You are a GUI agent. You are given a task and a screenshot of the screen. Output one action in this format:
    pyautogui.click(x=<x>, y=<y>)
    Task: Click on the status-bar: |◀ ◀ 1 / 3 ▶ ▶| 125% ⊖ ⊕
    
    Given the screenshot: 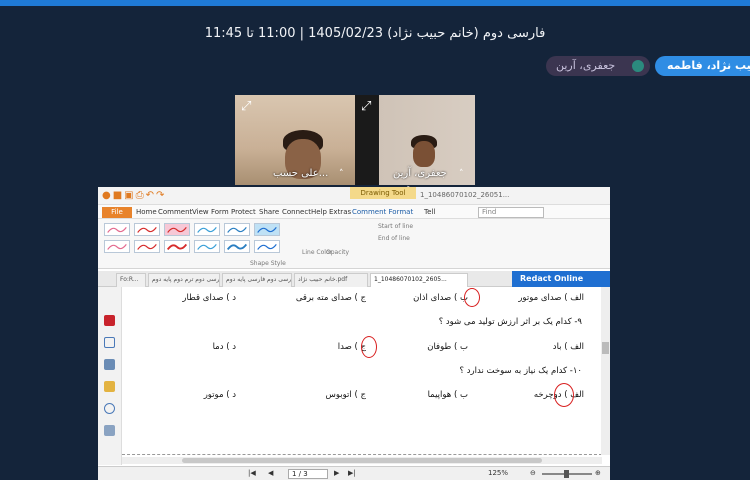 What is the action you would take?
    pyautogui.click(x=354, y=473)
    